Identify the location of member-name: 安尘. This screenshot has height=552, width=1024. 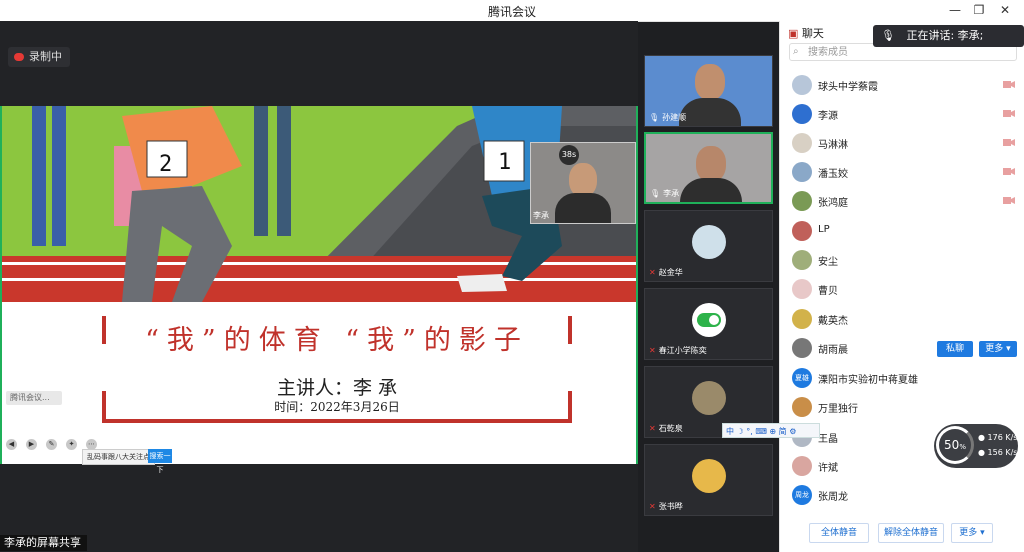
(828, 262).